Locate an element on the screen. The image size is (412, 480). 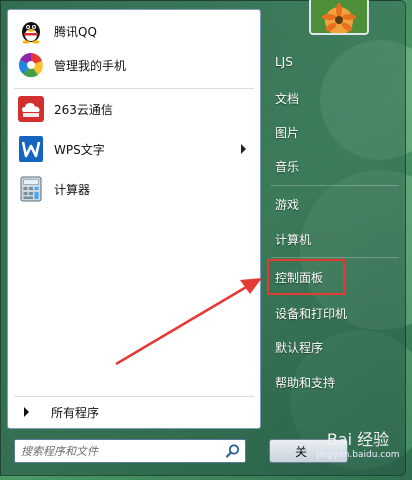
watermark-url: jingyan.baidu.com is located at coordinates (358, 455).